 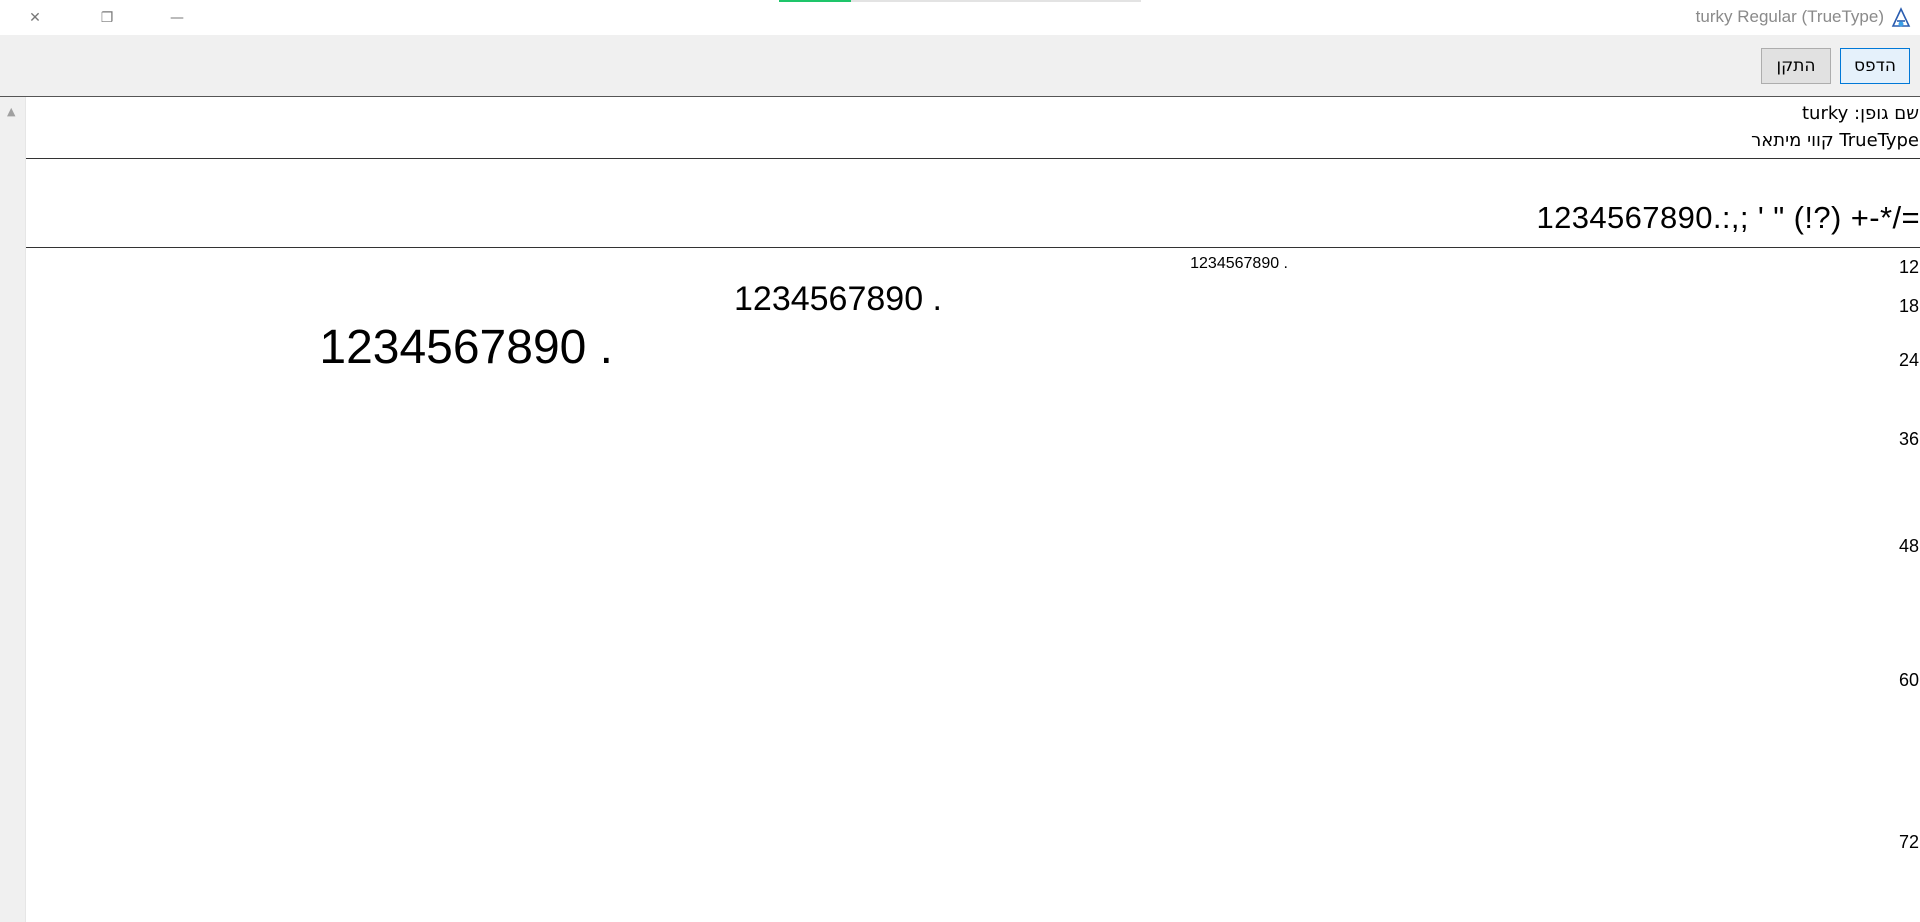 I want to click on loading-bar, so click(x=960, y=1).